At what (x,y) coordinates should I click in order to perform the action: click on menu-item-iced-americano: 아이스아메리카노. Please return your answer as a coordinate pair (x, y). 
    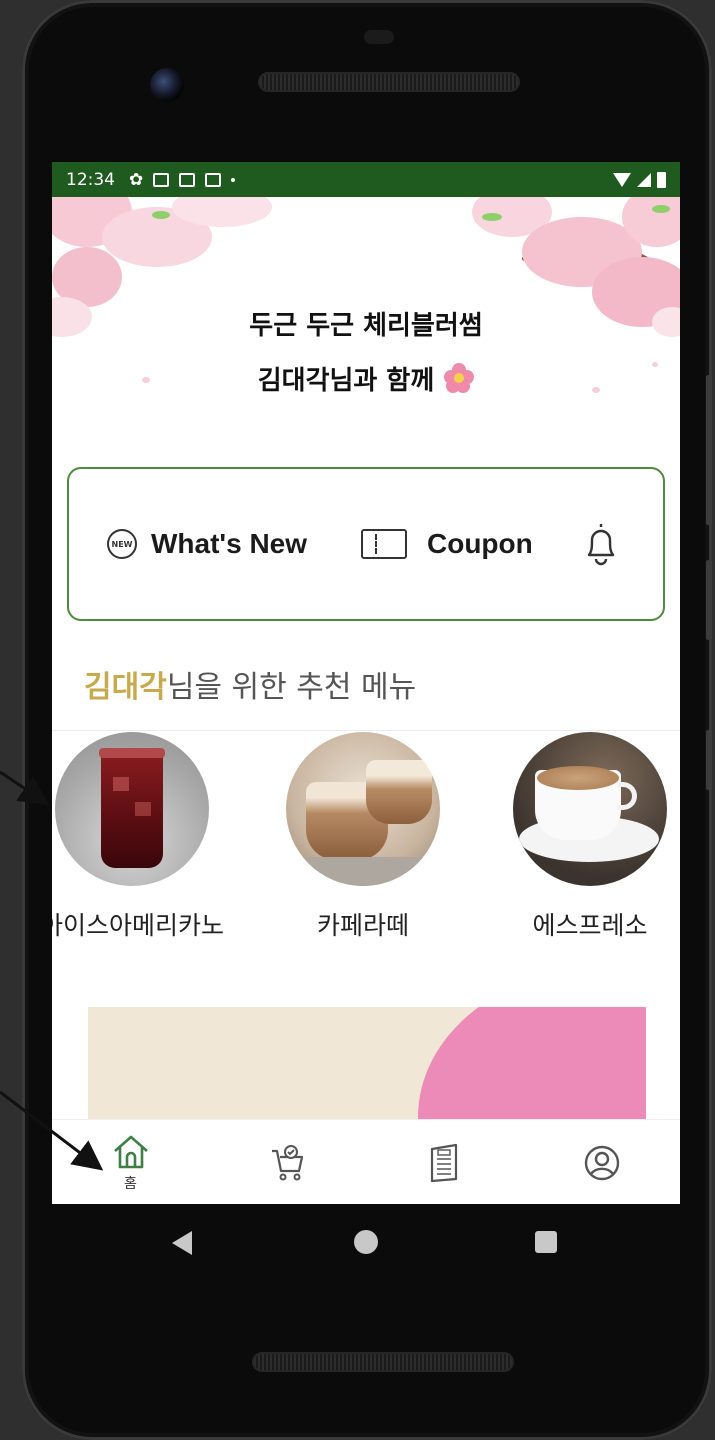
    Looking at the image, I should click on (139, 837).